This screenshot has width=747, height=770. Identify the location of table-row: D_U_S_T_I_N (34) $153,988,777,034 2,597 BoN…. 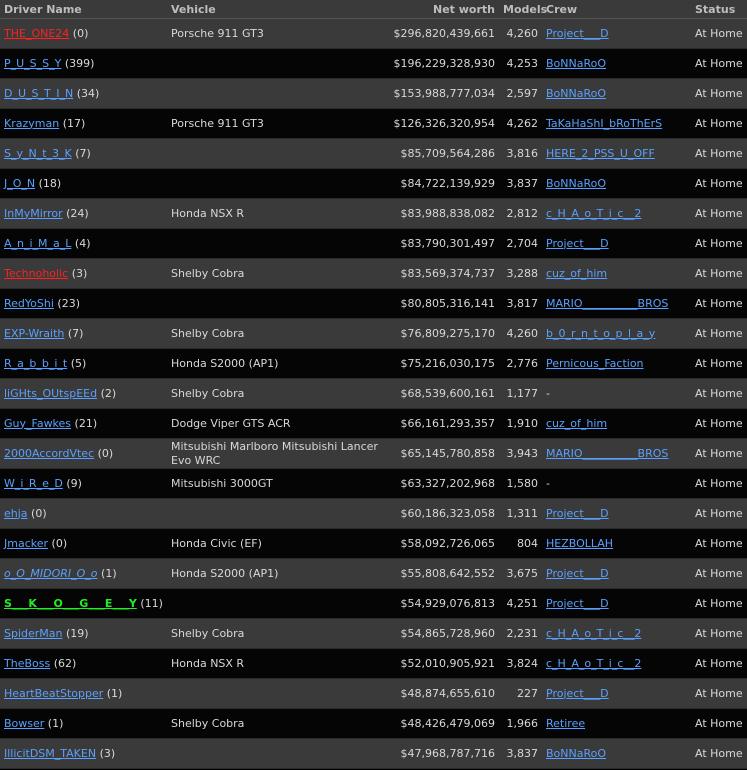
(373, 93).